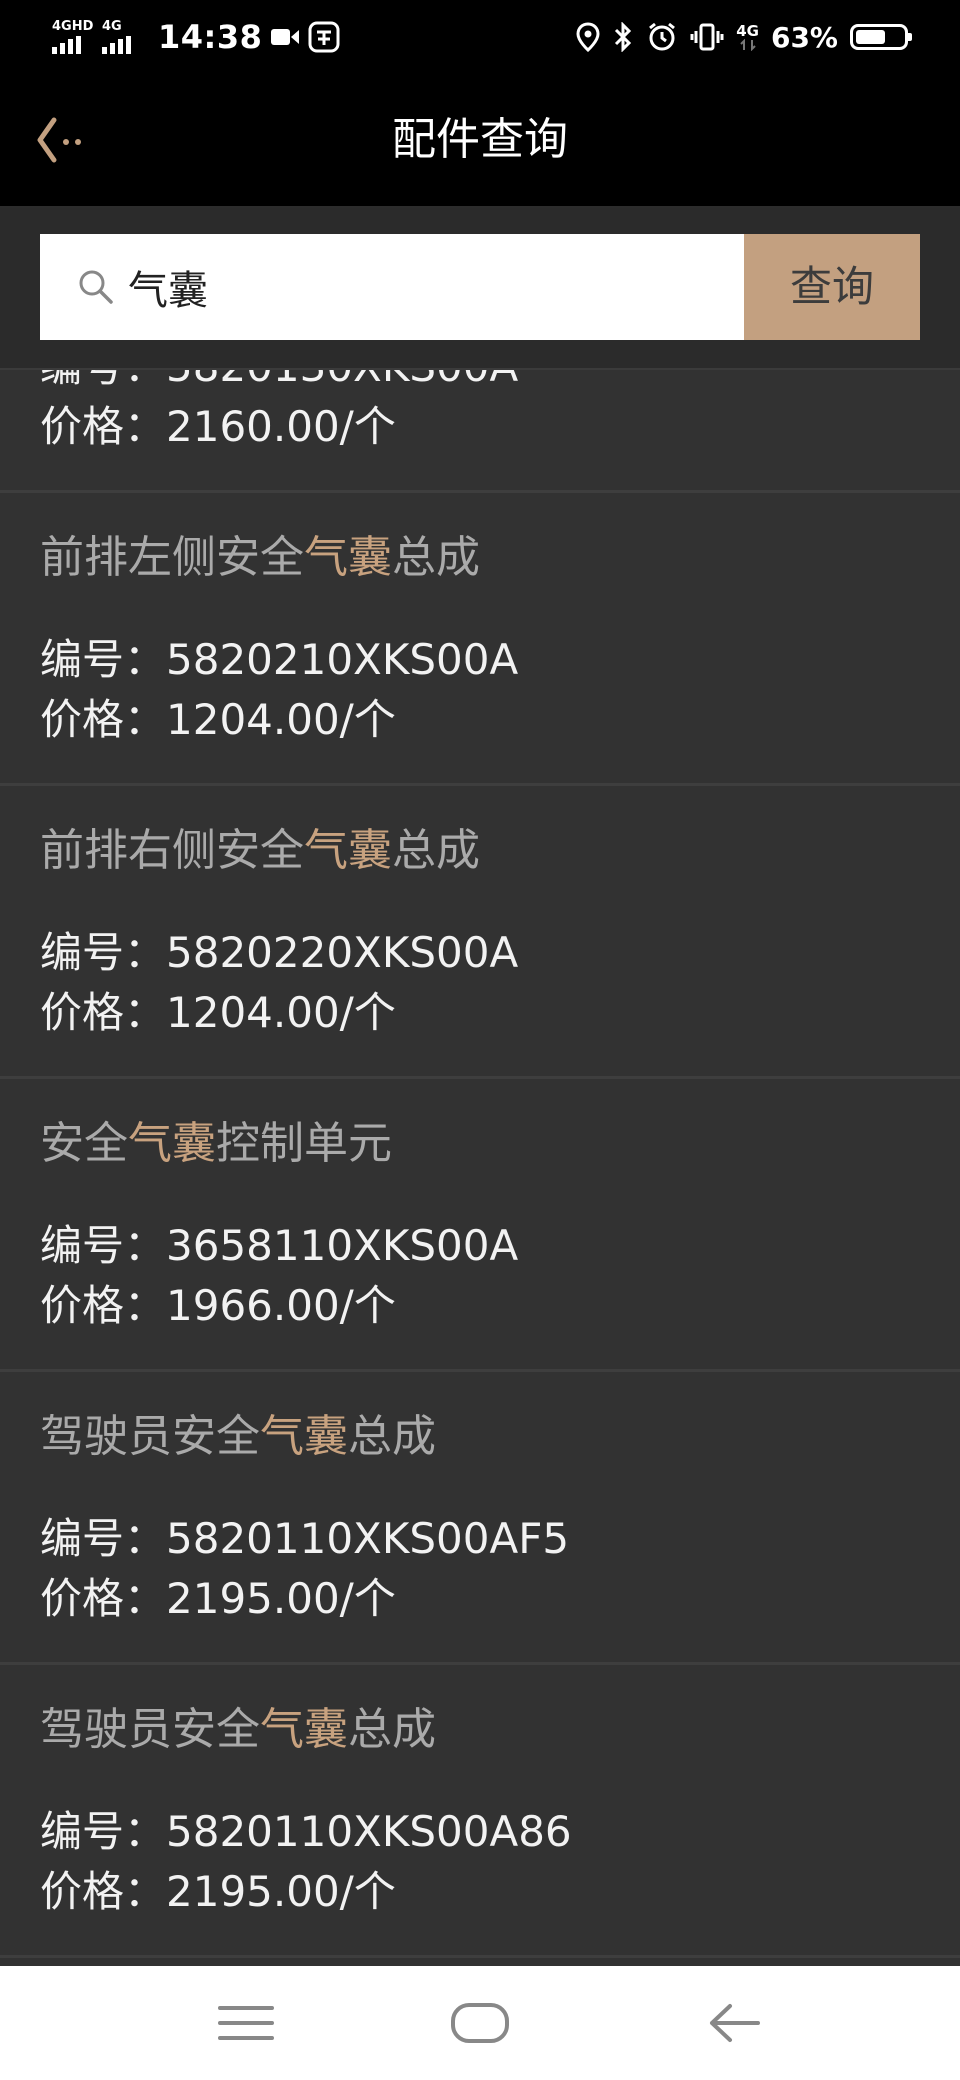  What do you see at coordinates (210, 37) in the screenshot?
I see `status-time: 14:38` at bounding box center [210, 37].